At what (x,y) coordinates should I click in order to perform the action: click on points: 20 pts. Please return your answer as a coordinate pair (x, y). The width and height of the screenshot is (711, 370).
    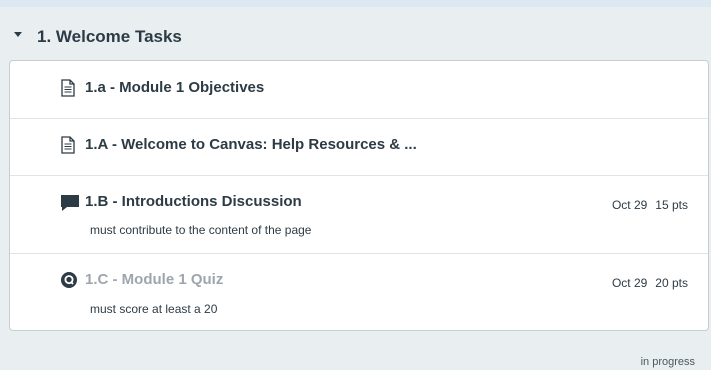
    Looking at the image, I should click on (671, 283).